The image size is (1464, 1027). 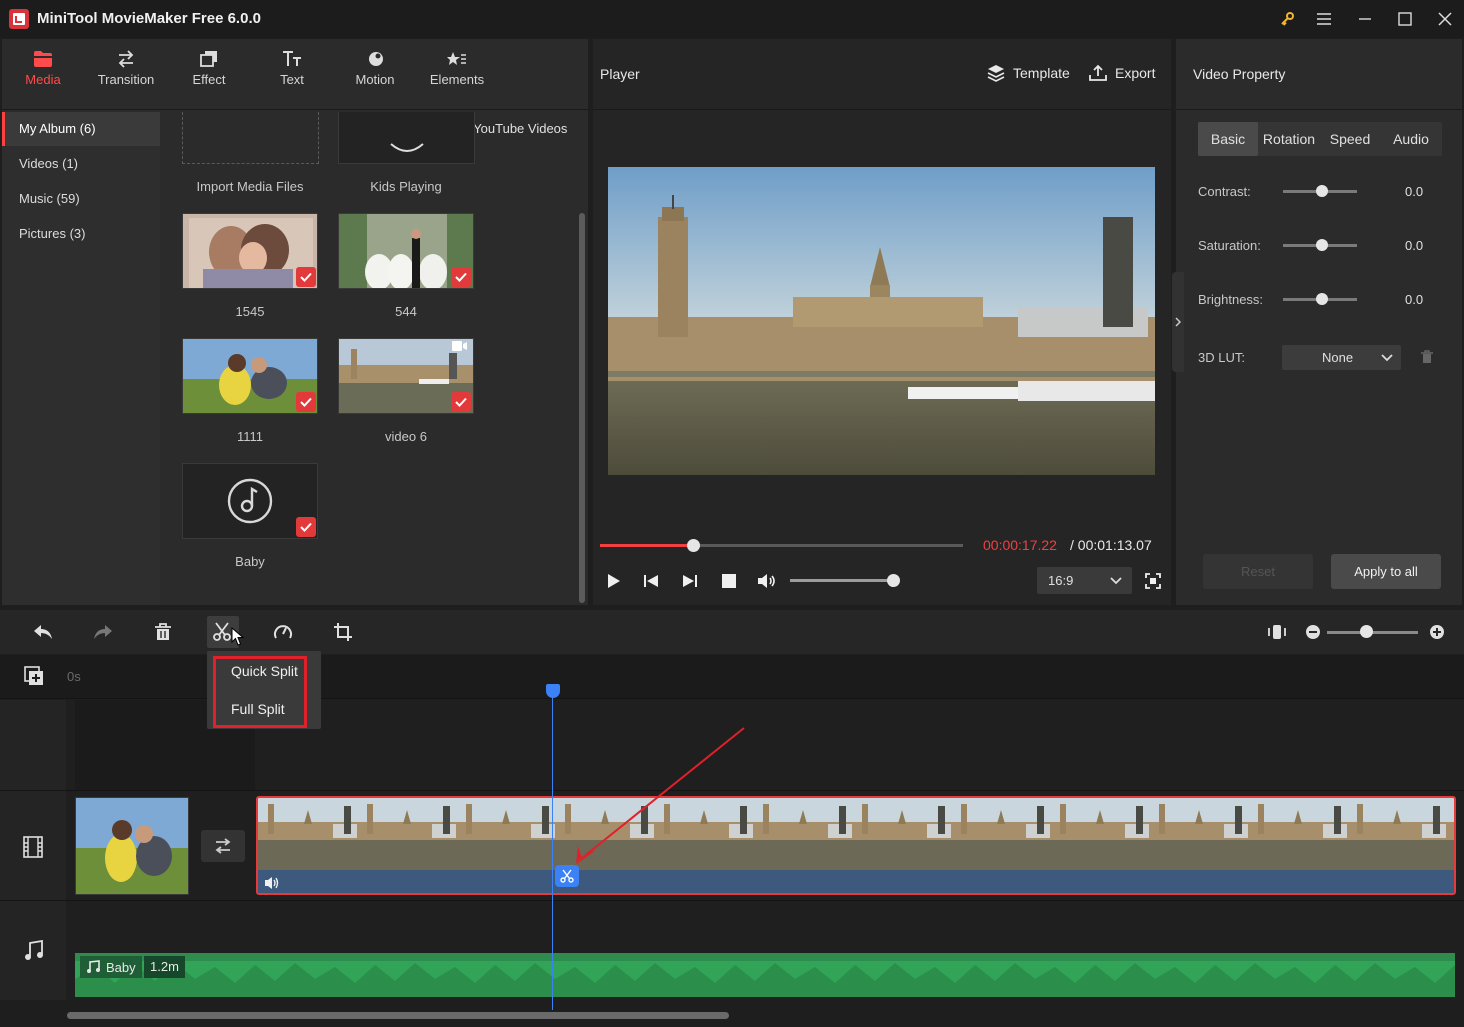 What do you see at coordinates (1445, 19) in the screenshot?
I see `close-icon` at bounding box center [1445, 19].